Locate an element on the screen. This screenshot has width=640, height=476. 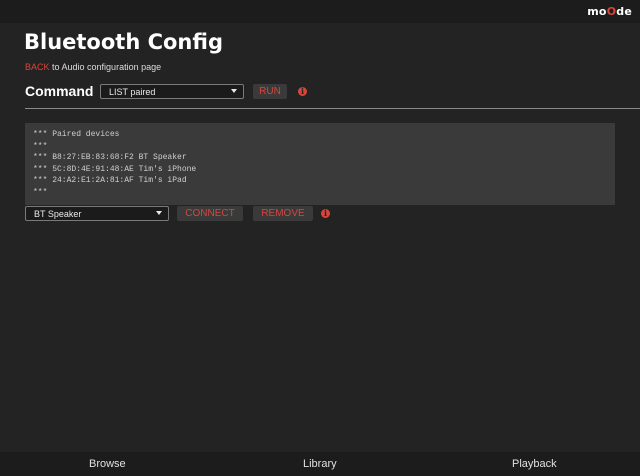
run-button: RUN is located at coordinates (270, 91).